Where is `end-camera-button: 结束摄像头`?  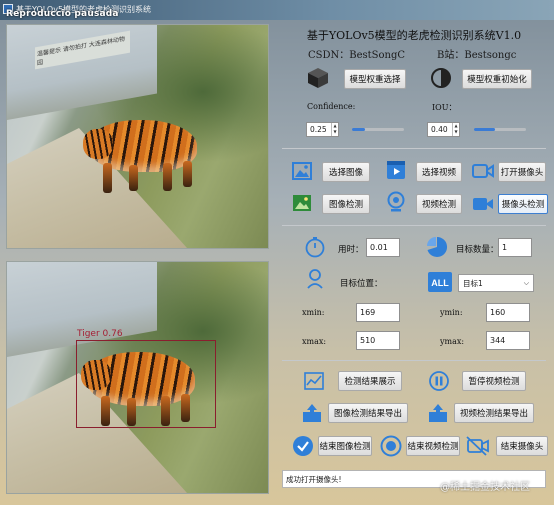
end-camera-button: 结束摄像头 is located at coordinates (522, 446).